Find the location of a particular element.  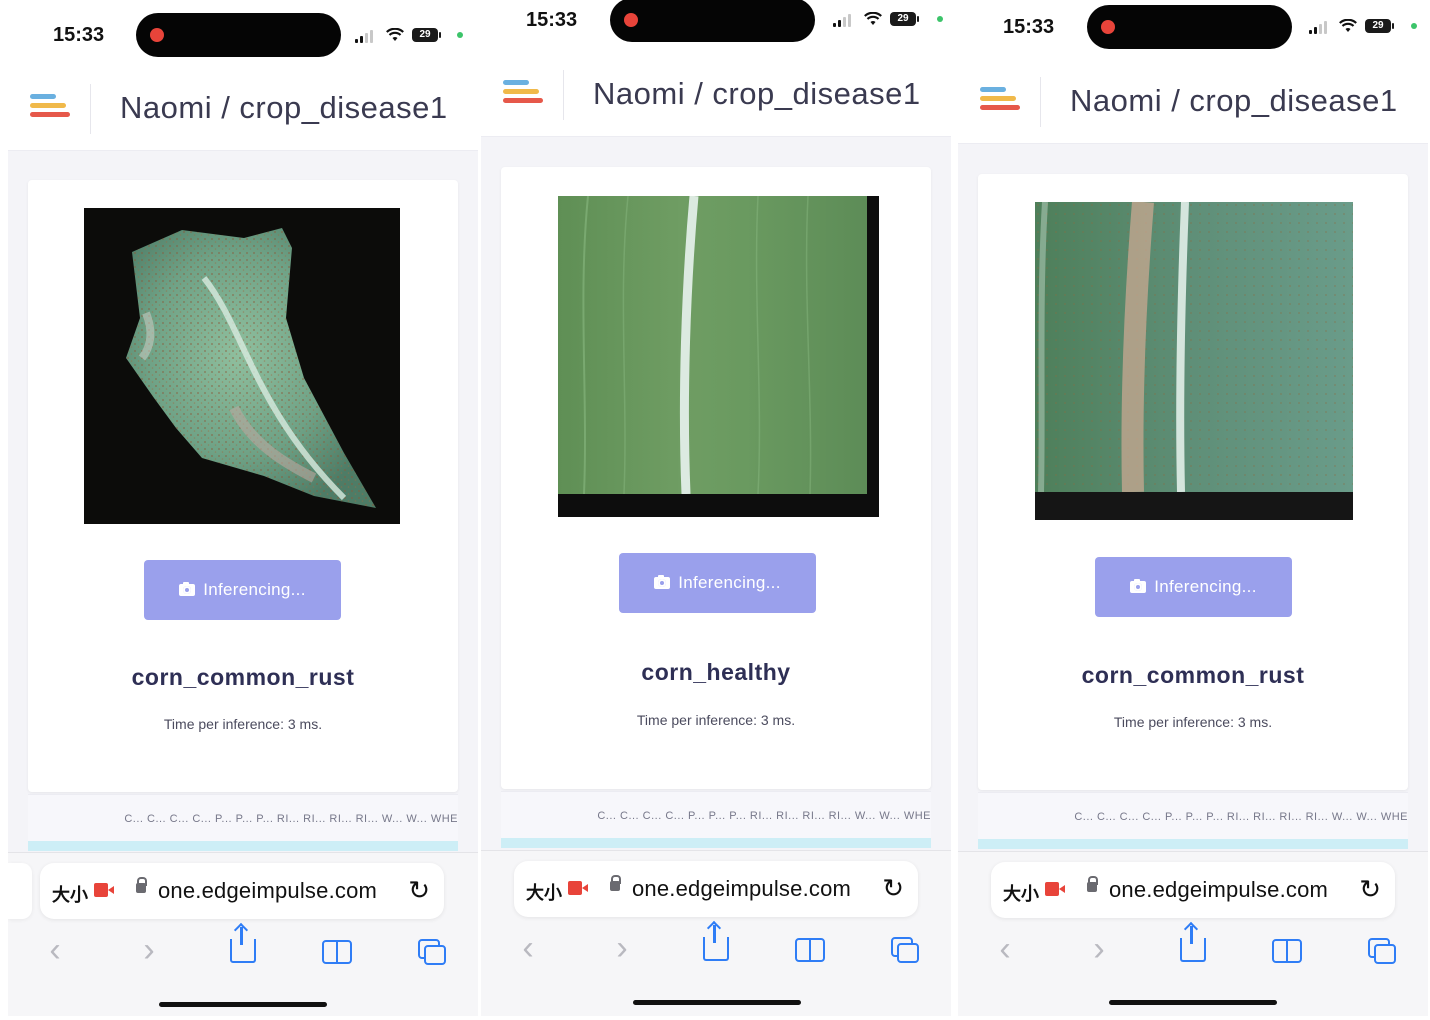

safari-bottom-bar: 大小 one.edgeimpulse.com ↻ ‹ › is located at coordinates (716, 933).